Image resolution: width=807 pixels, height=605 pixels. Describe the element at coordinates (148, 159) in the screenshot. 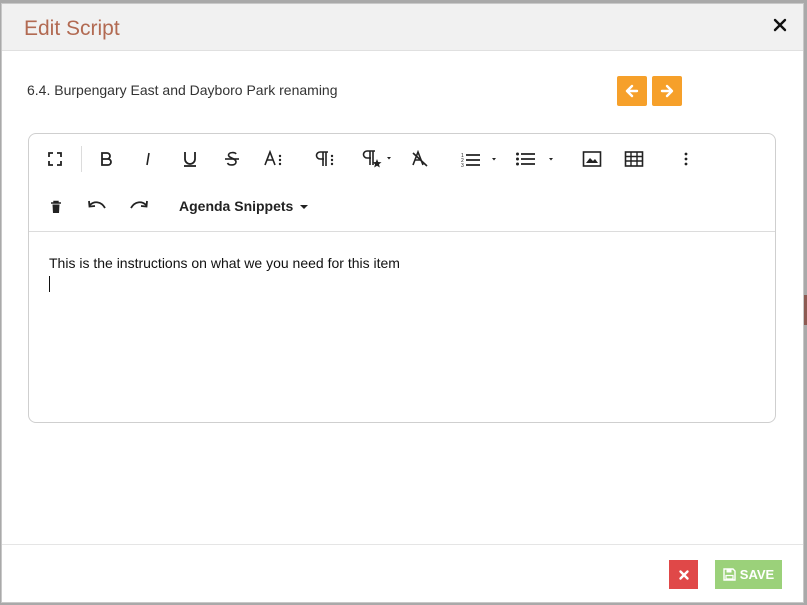

I see `italic-icon` at that location.